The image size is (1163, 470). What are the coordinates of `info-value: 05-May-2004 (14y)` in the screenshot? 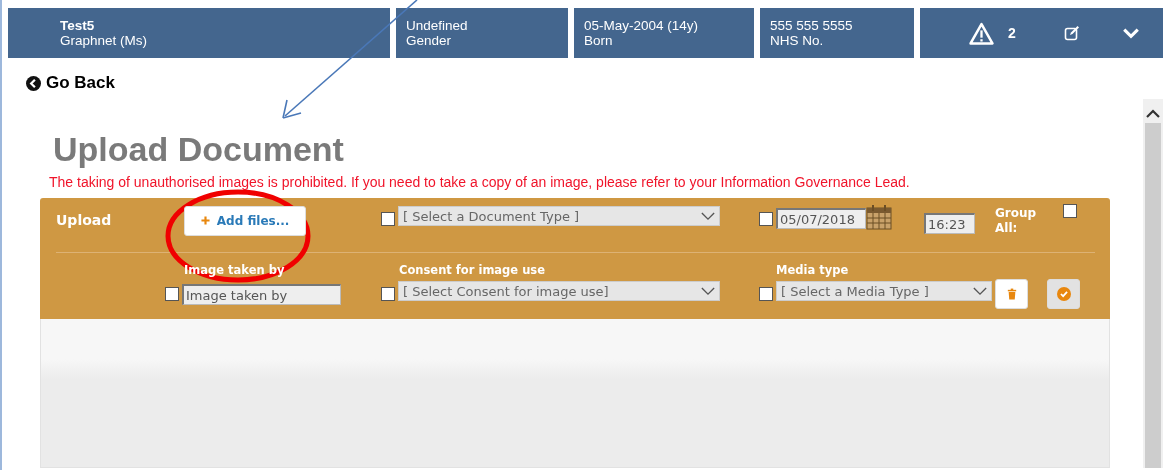 It's located at (642, 25).